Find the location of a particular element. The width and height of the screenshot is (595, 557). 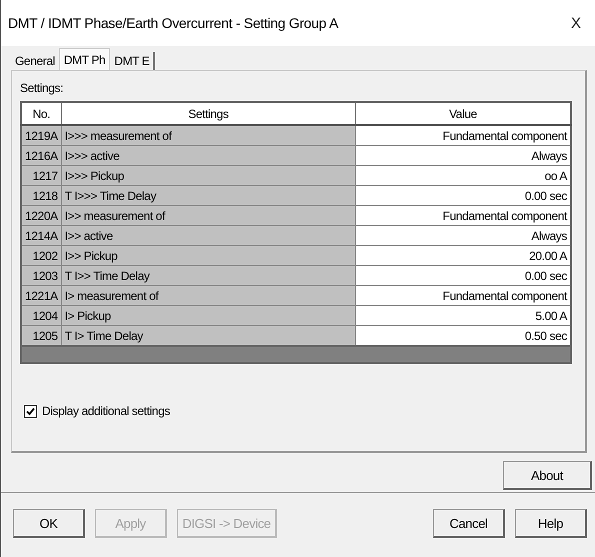

table-cell: 1218 is located at coordinates (41, 196).